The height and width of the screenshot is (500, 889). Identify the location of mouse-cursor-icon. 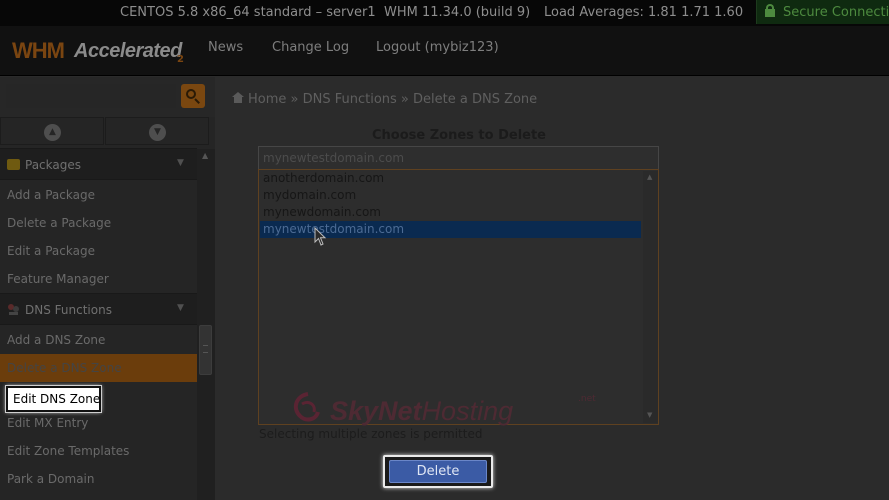
(320, 236).